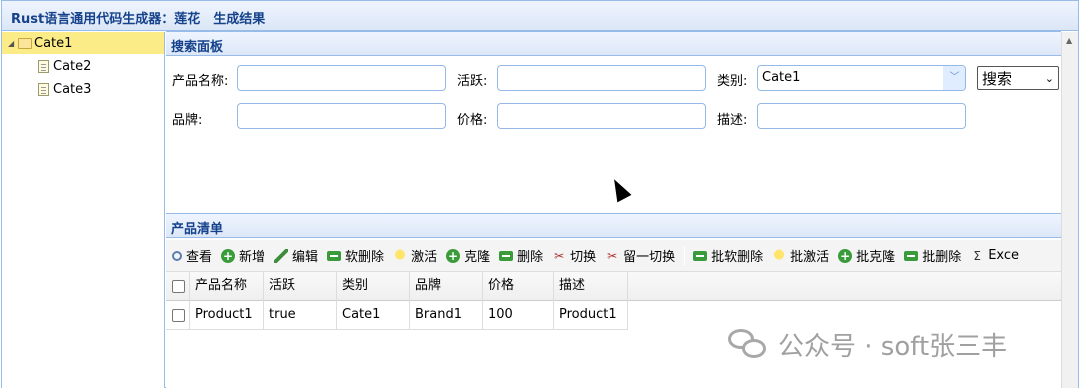 This screenshot has width=1080, height=388. What do you see at coordinates (446, 286) in the screenshot?
I see `column-header: 品牌` at bounding box center [446, 286].